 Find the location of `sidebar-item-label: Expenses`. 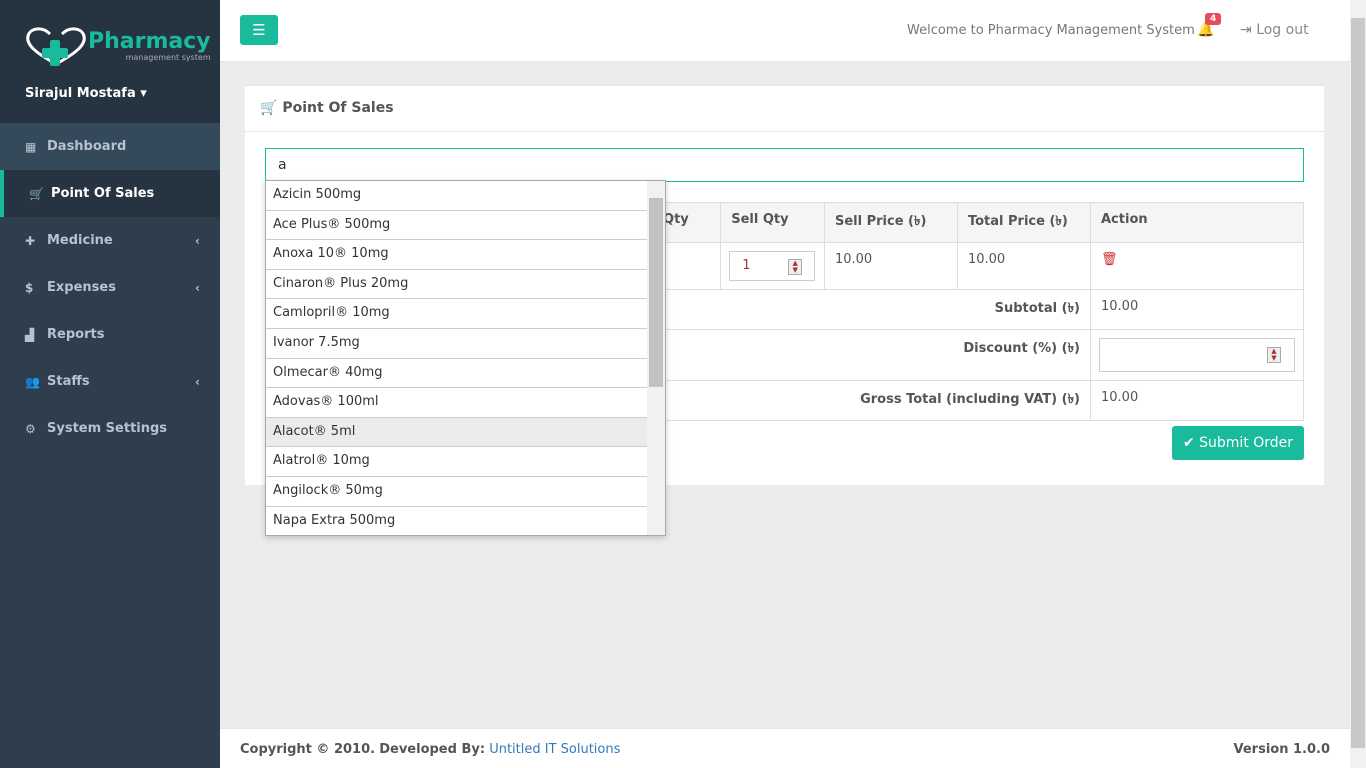

sidebar-item-label: Expenses is located at coordinates (81, 287).